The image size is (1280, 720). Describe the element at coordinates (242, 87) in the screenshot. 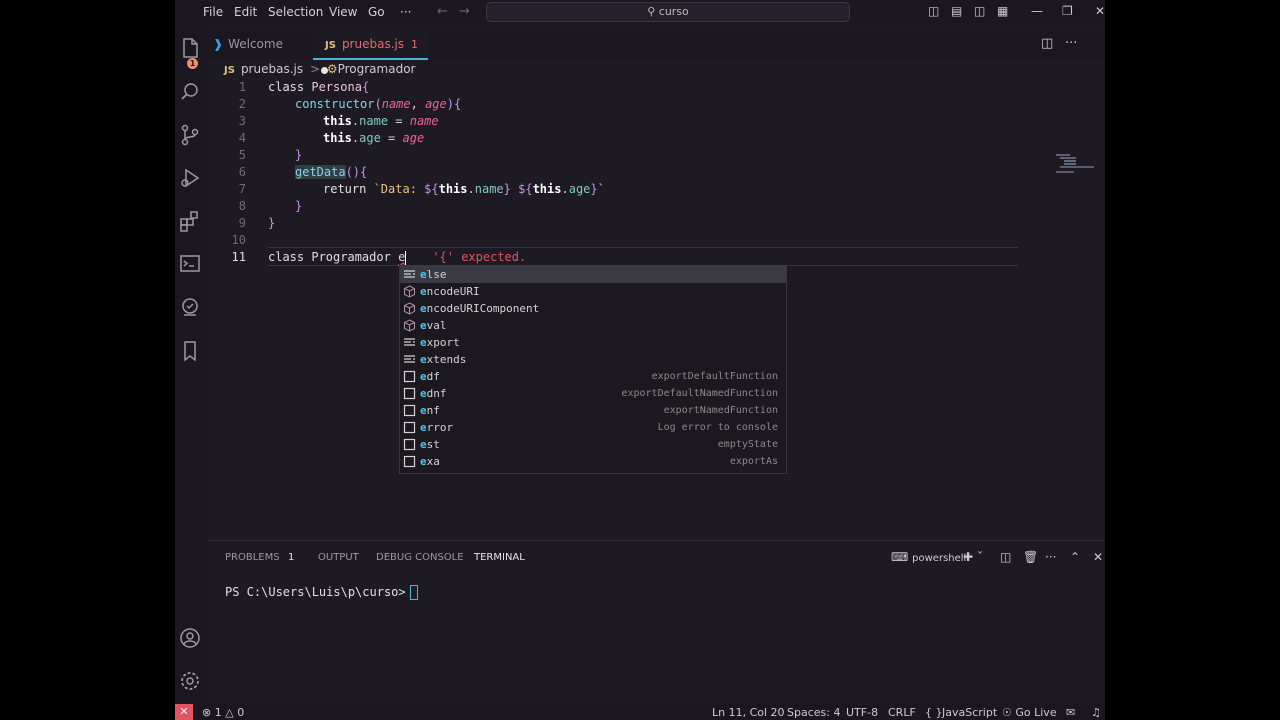

I see `line-number: 1` at that location.